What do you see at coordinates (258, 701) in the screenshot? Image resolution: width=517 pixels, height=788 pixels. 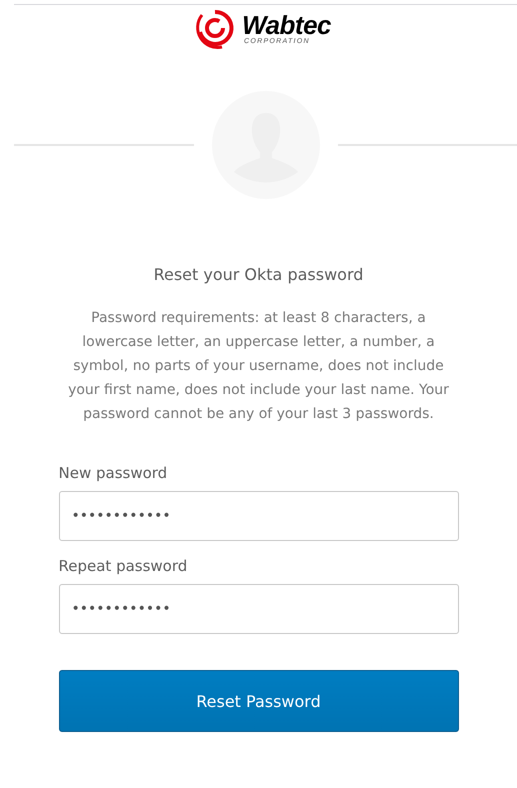 I see `reset-password-button: Reset Password` at bounding box center [258, 701].